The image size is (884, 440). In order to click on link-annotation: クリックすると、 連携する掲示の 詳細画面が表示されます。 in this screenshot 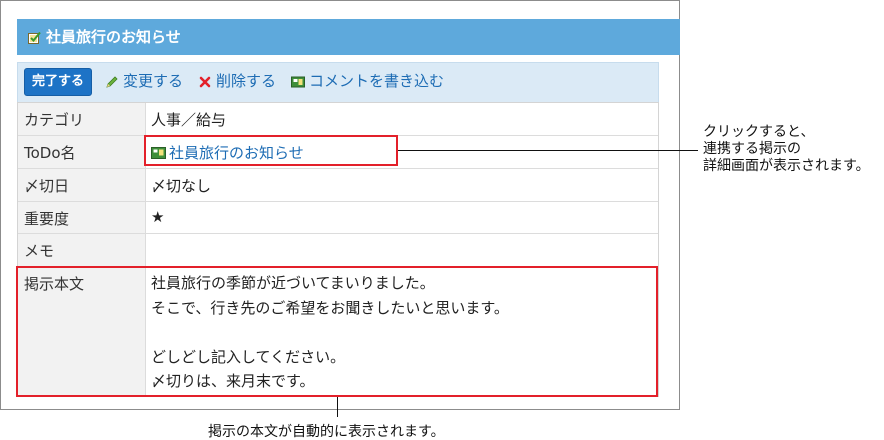, I will do `click(786, 149)`.